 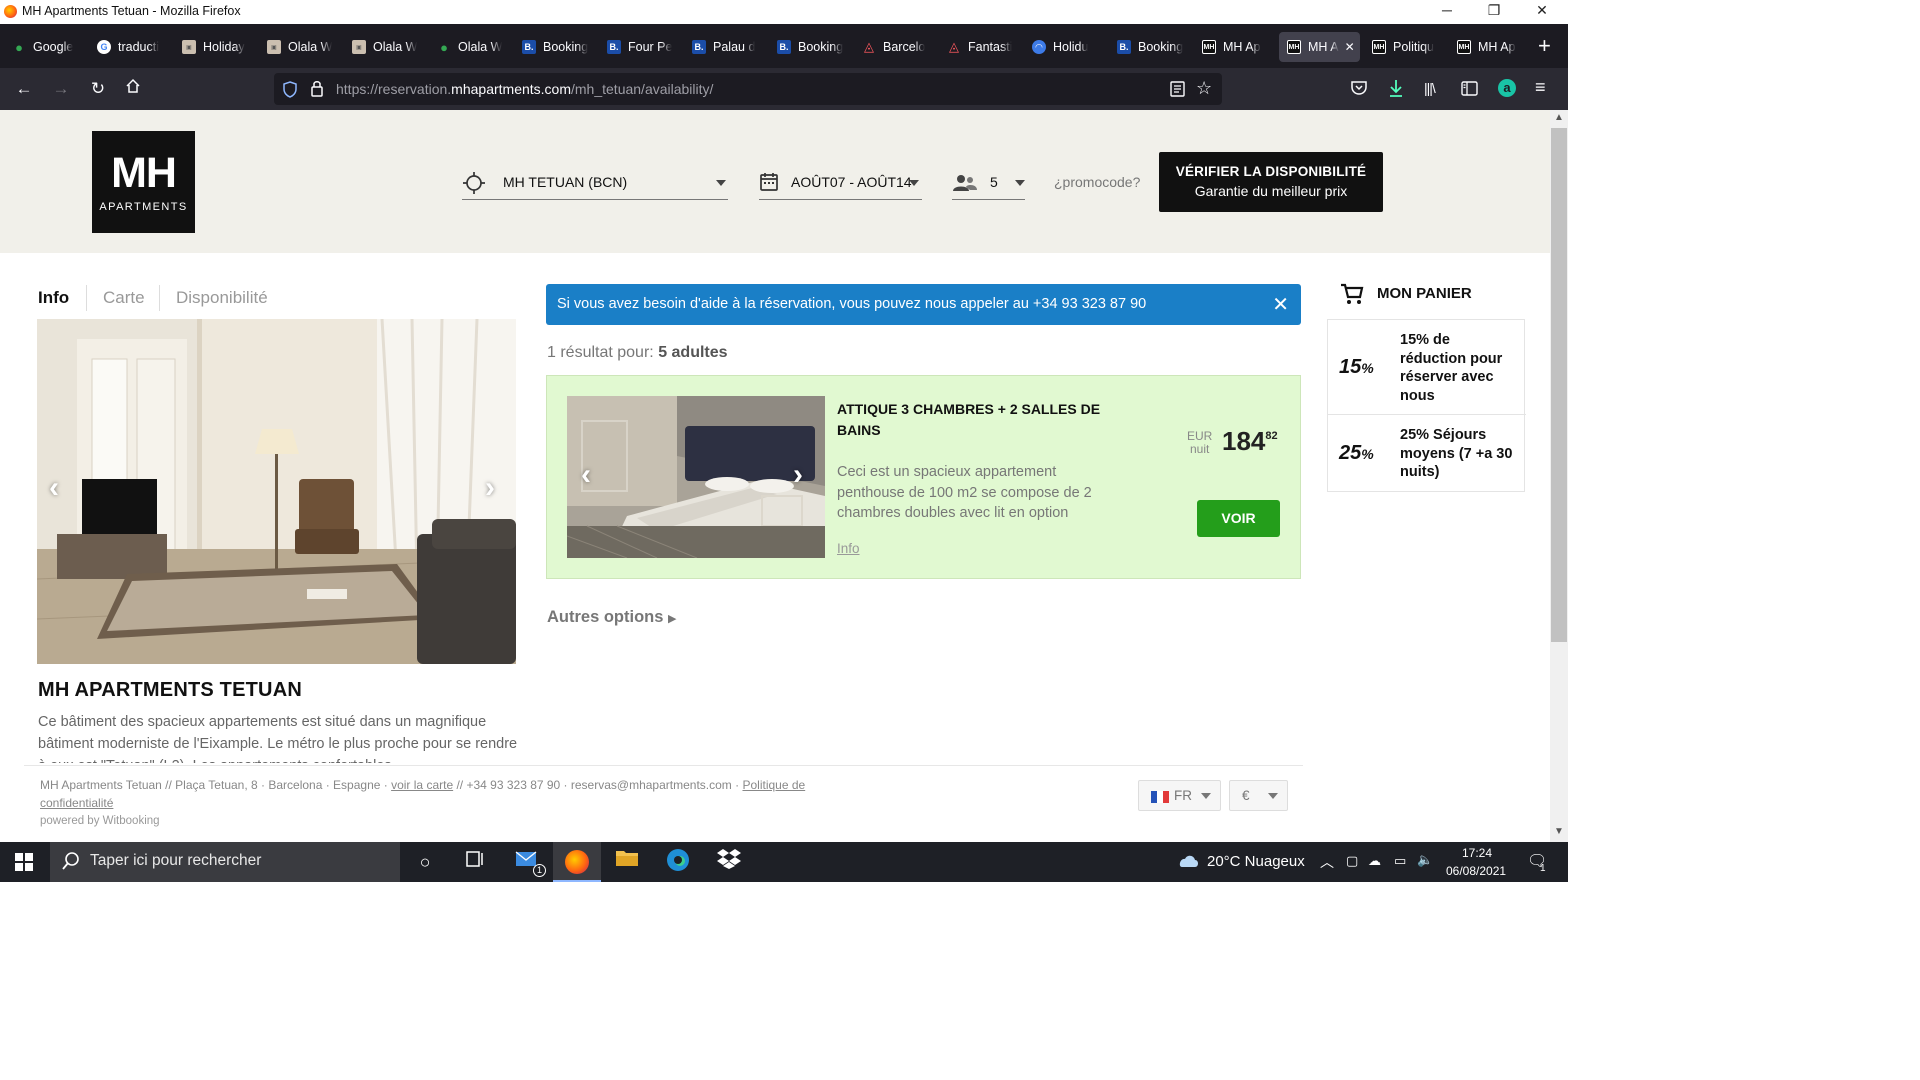 I want to click on tab-label: Olala W, so click(x=395, y=47).